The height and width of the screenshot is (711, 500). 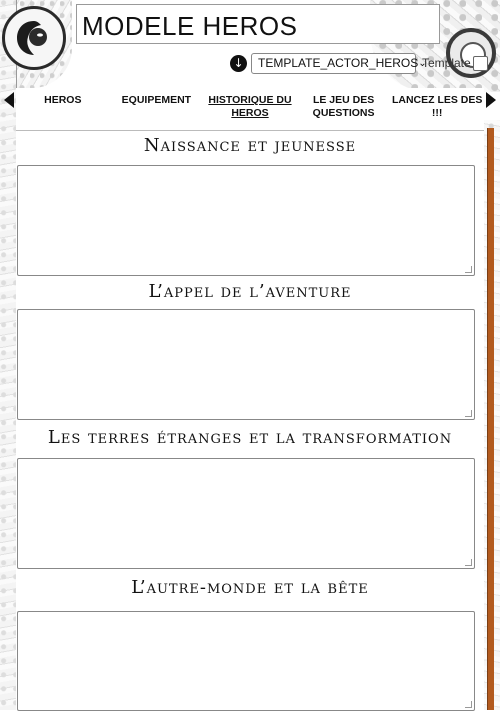 I want to click on section-title-naissance: Naissance et jeunesse, so click(x=250, y=145).